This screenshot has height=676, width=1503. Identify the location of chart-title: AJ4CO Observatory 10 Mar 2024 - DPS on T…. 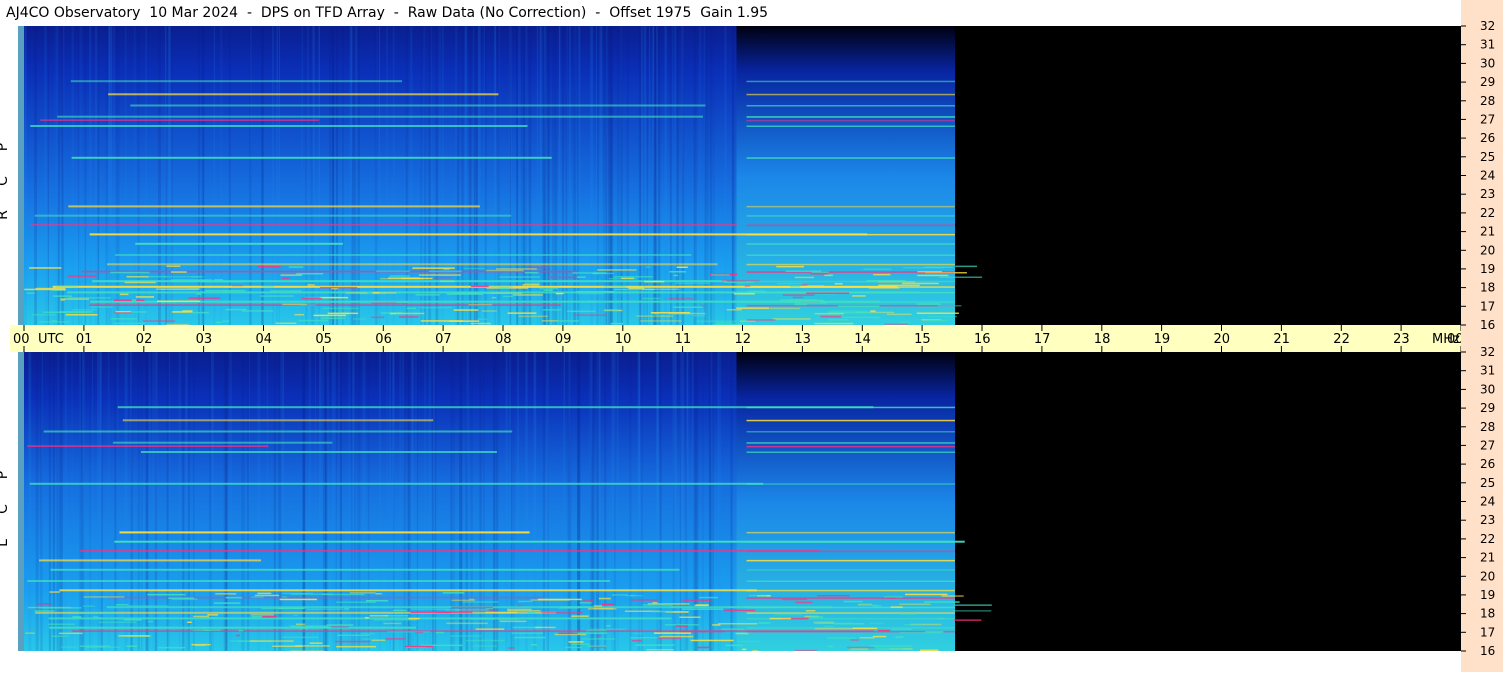
(387, 13).